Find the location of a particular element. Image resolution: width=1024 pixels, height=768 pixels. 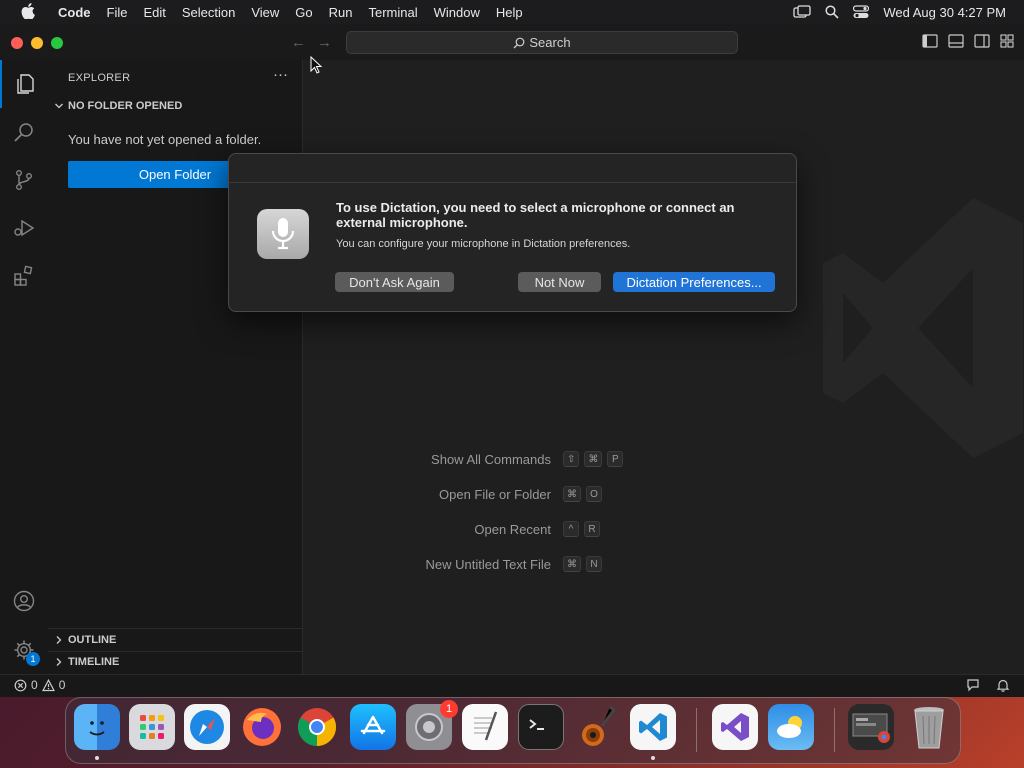

menu-app-name: Code is located at coordinates (74, 12).